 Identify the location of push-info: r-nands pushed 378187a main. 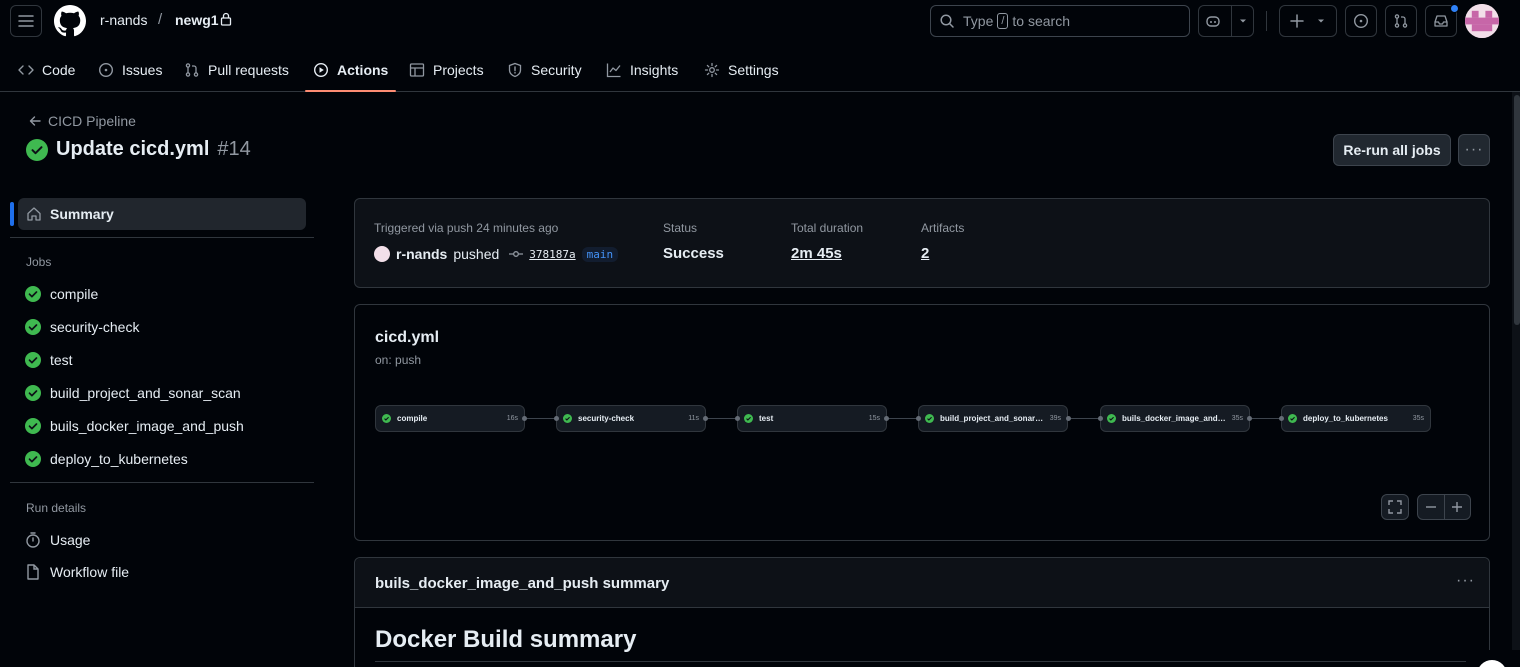
(496, 254).